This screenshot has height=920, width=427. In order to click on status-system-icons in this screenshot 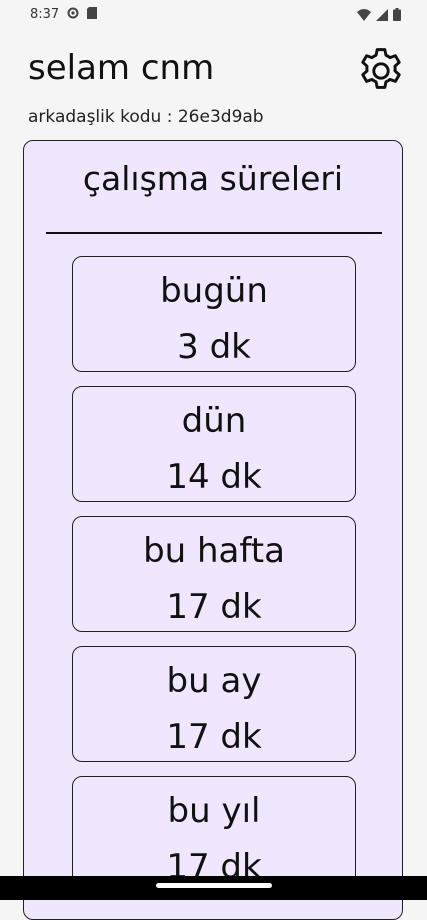, I will do `click(379, 14)`.